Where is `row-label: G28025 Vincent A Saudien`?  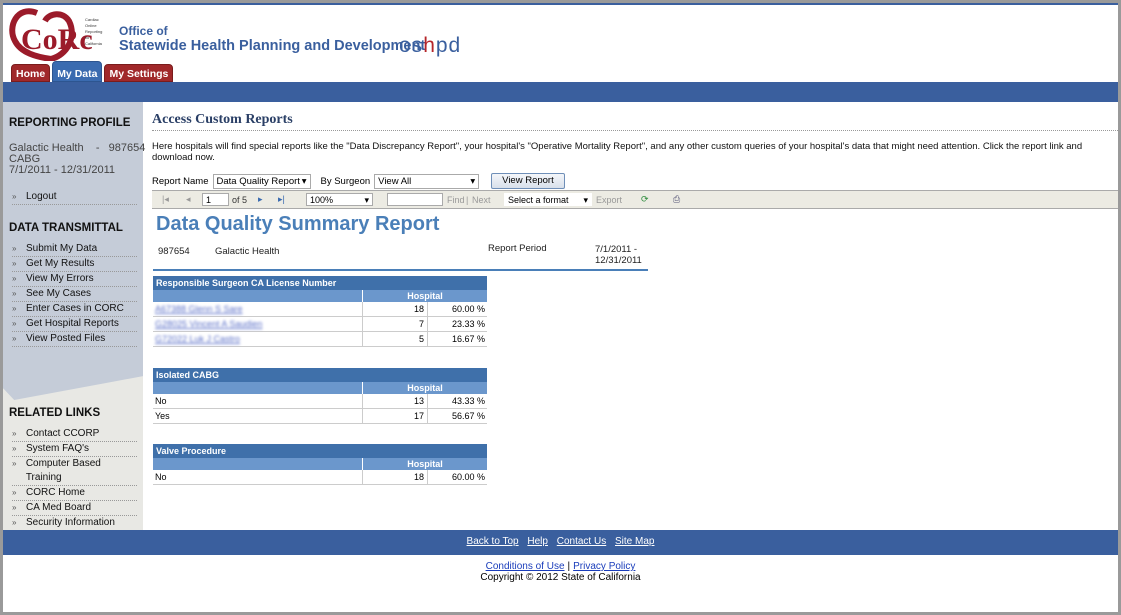
row-label: G28025 Vincent A Saudien is located at coordinates (258, 324).